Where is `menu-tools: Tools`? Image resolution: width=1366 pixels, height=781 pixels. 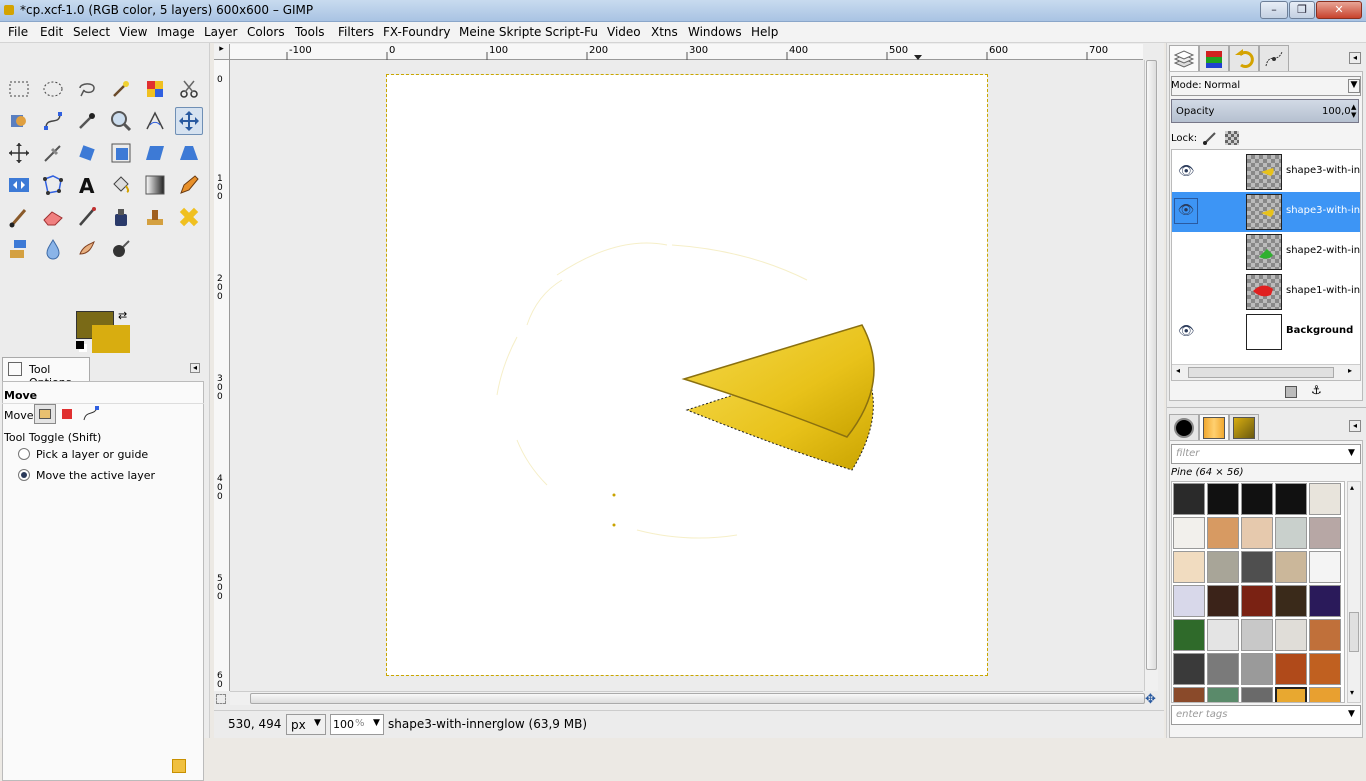 menu-tools: Tools is located at coordinates (310, 32).